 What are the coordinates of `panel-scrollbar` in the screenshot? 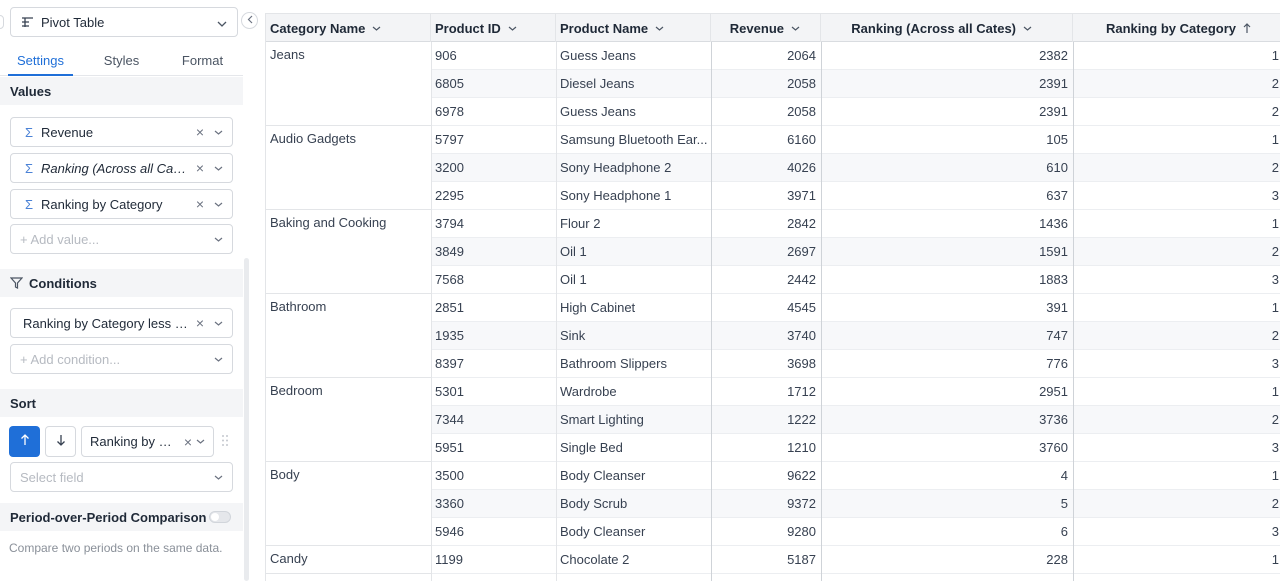 It's located at (246, 419).